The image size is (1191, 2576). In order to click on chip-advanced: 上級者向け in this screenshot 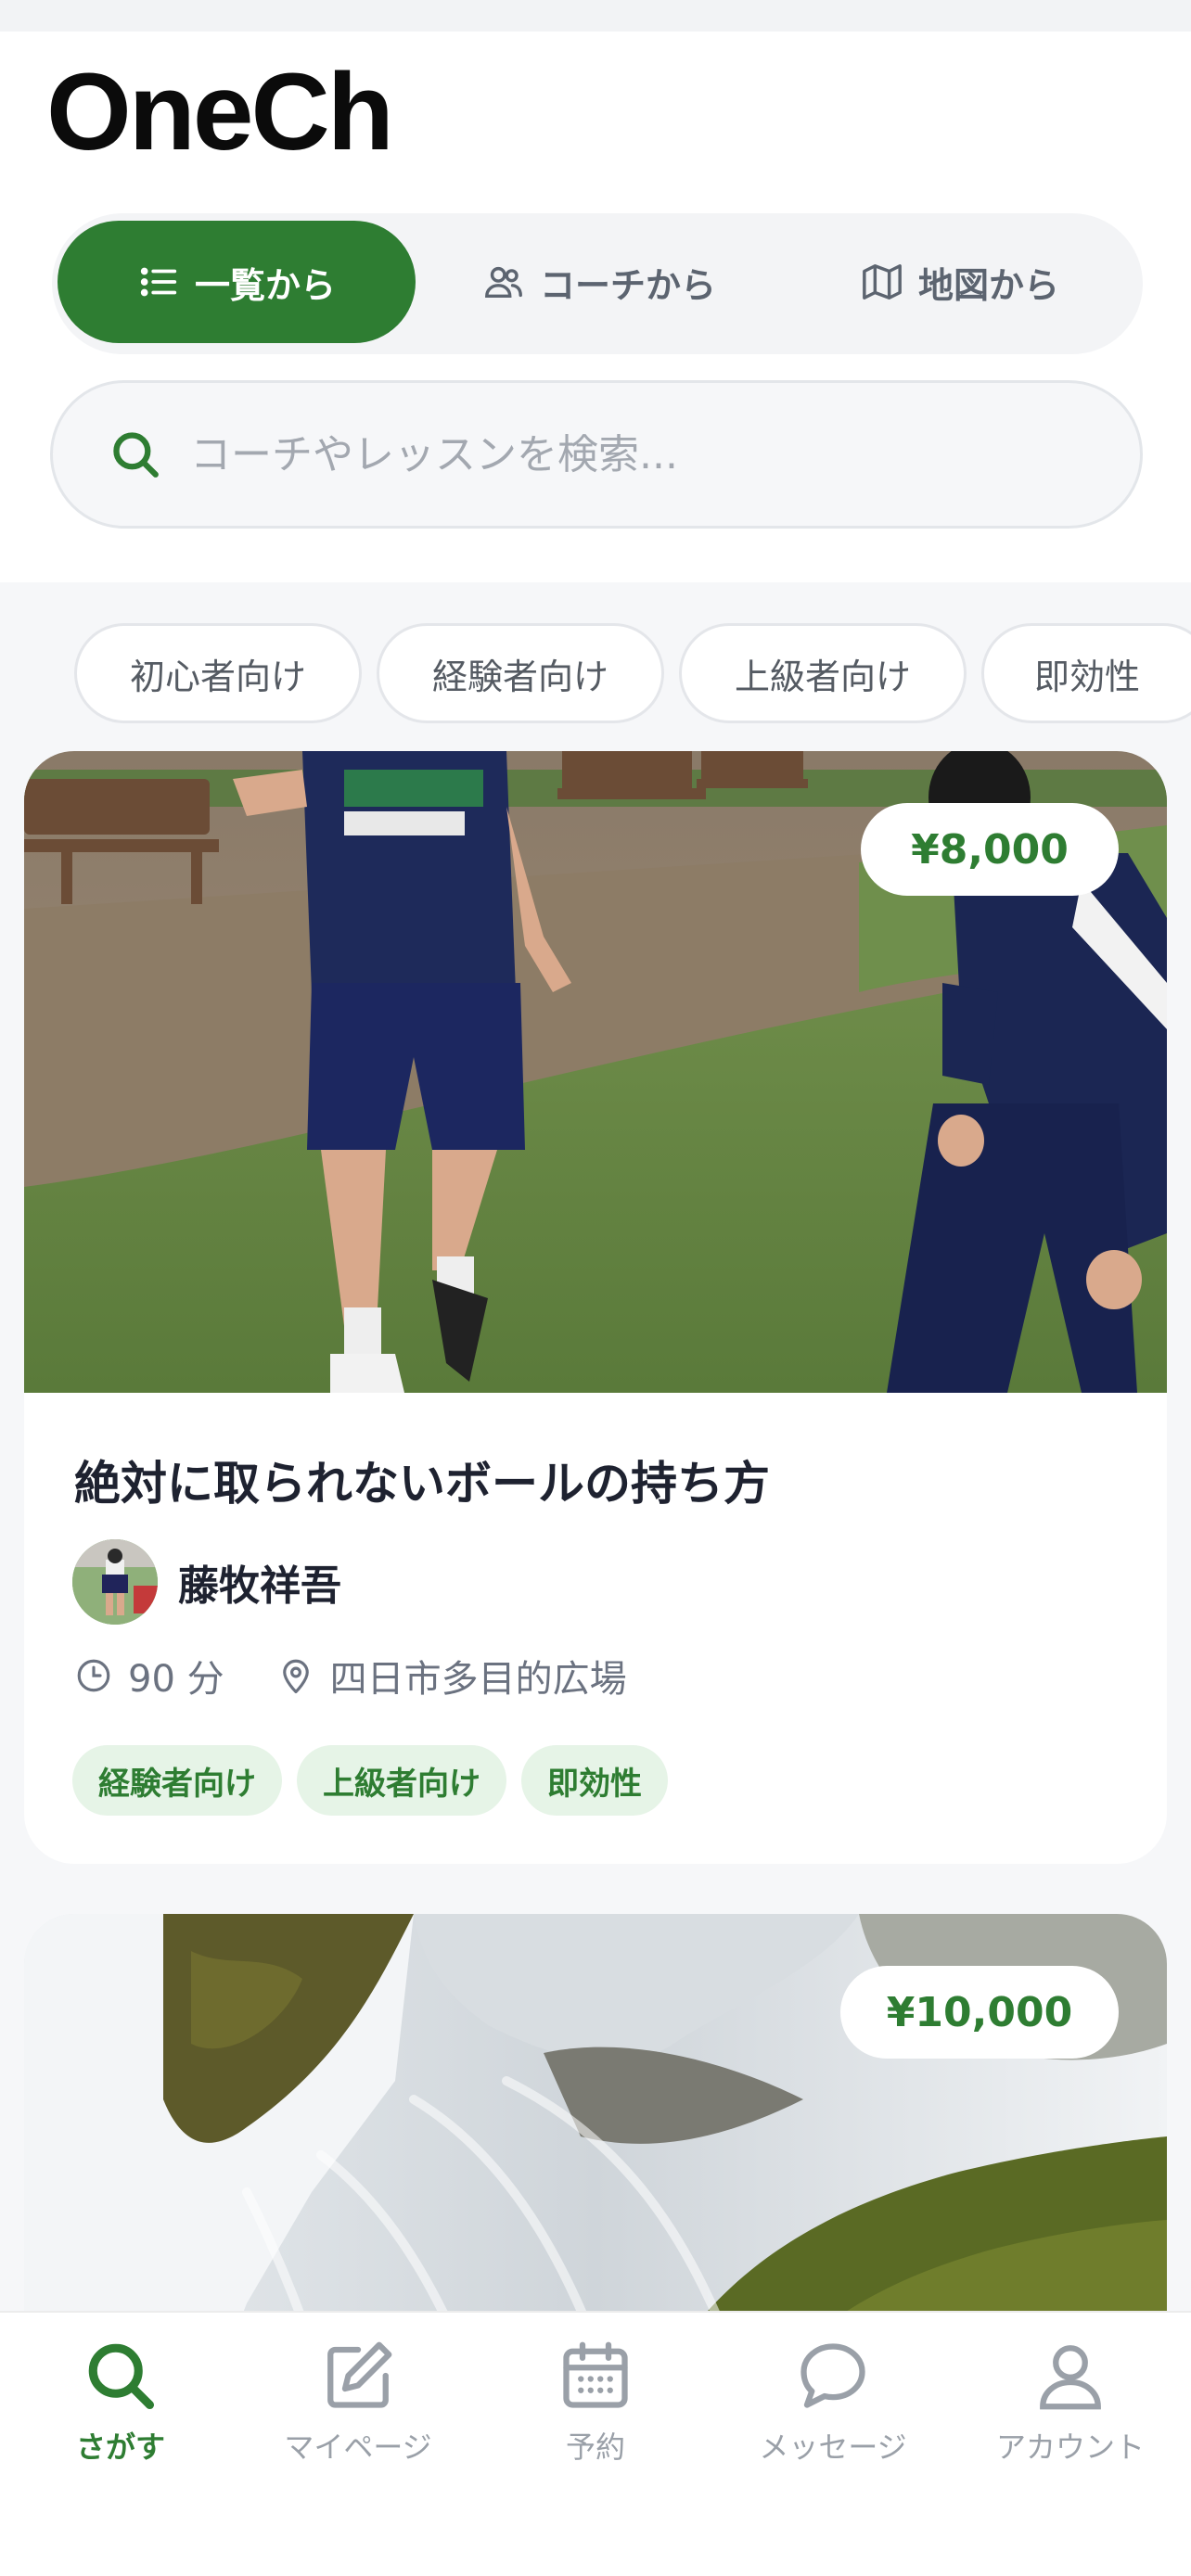, I will do `click(823, 673)`.